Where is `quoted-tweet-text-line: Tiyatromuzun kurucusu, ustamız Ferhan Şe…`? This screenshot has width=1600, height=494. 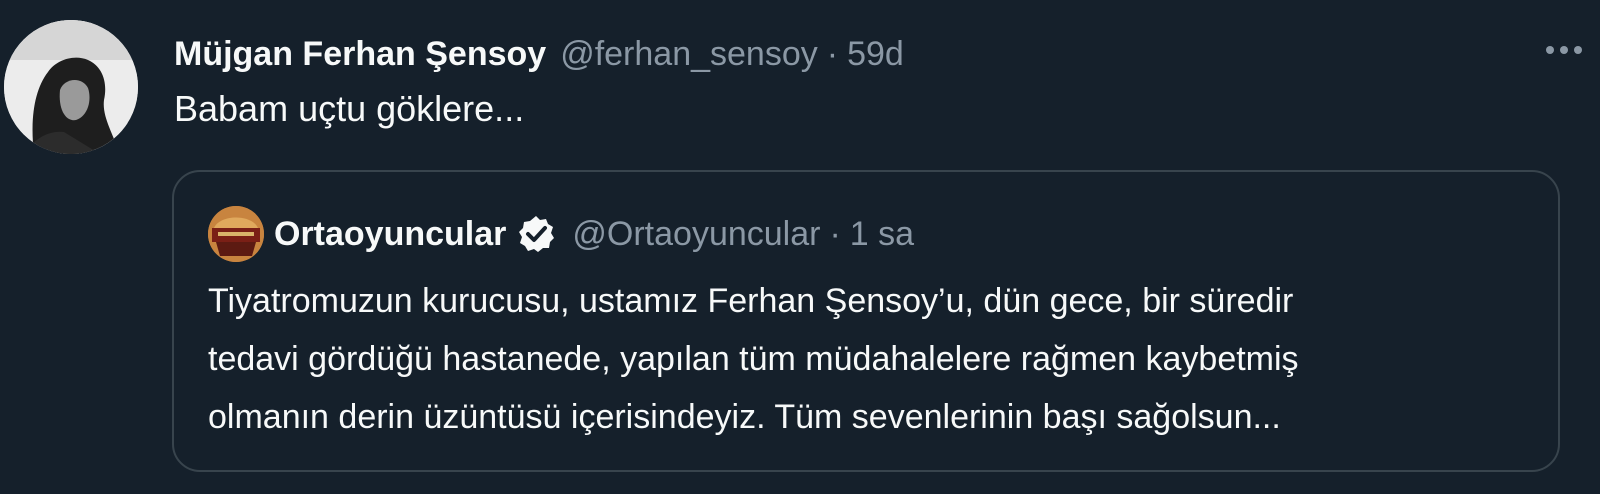 quoted-tweet-text-line: Tiyatromuzun kurucusu, ustamız Ferhan Şe… is located at coordinates (751, 301).